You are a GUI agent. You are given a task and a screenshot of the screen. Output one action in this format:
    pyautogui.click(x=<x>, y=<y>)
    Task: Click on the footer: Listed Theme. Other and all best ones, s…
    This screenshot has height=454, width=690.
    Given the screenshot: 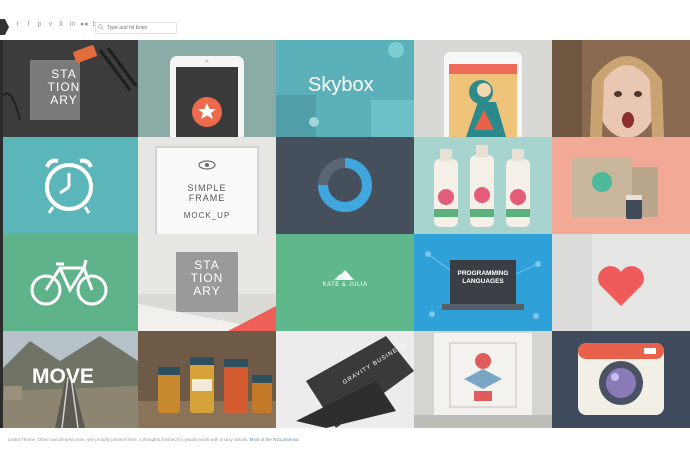 What is the action you would take?
    pyautogui.click(x=153, y=439)
    